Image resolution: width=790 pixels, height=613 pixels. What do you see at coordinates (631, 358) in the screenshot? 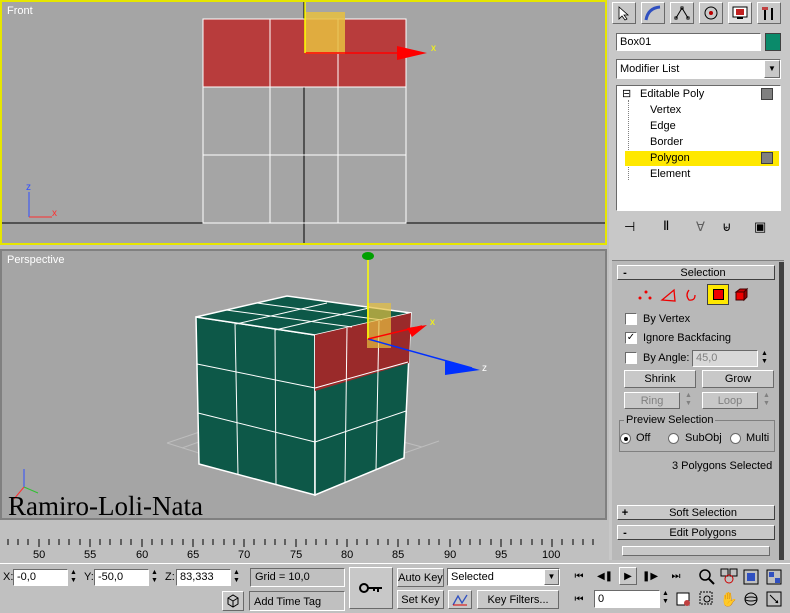
I see `by-angle-checkbox` at bounding box center [631, 358].